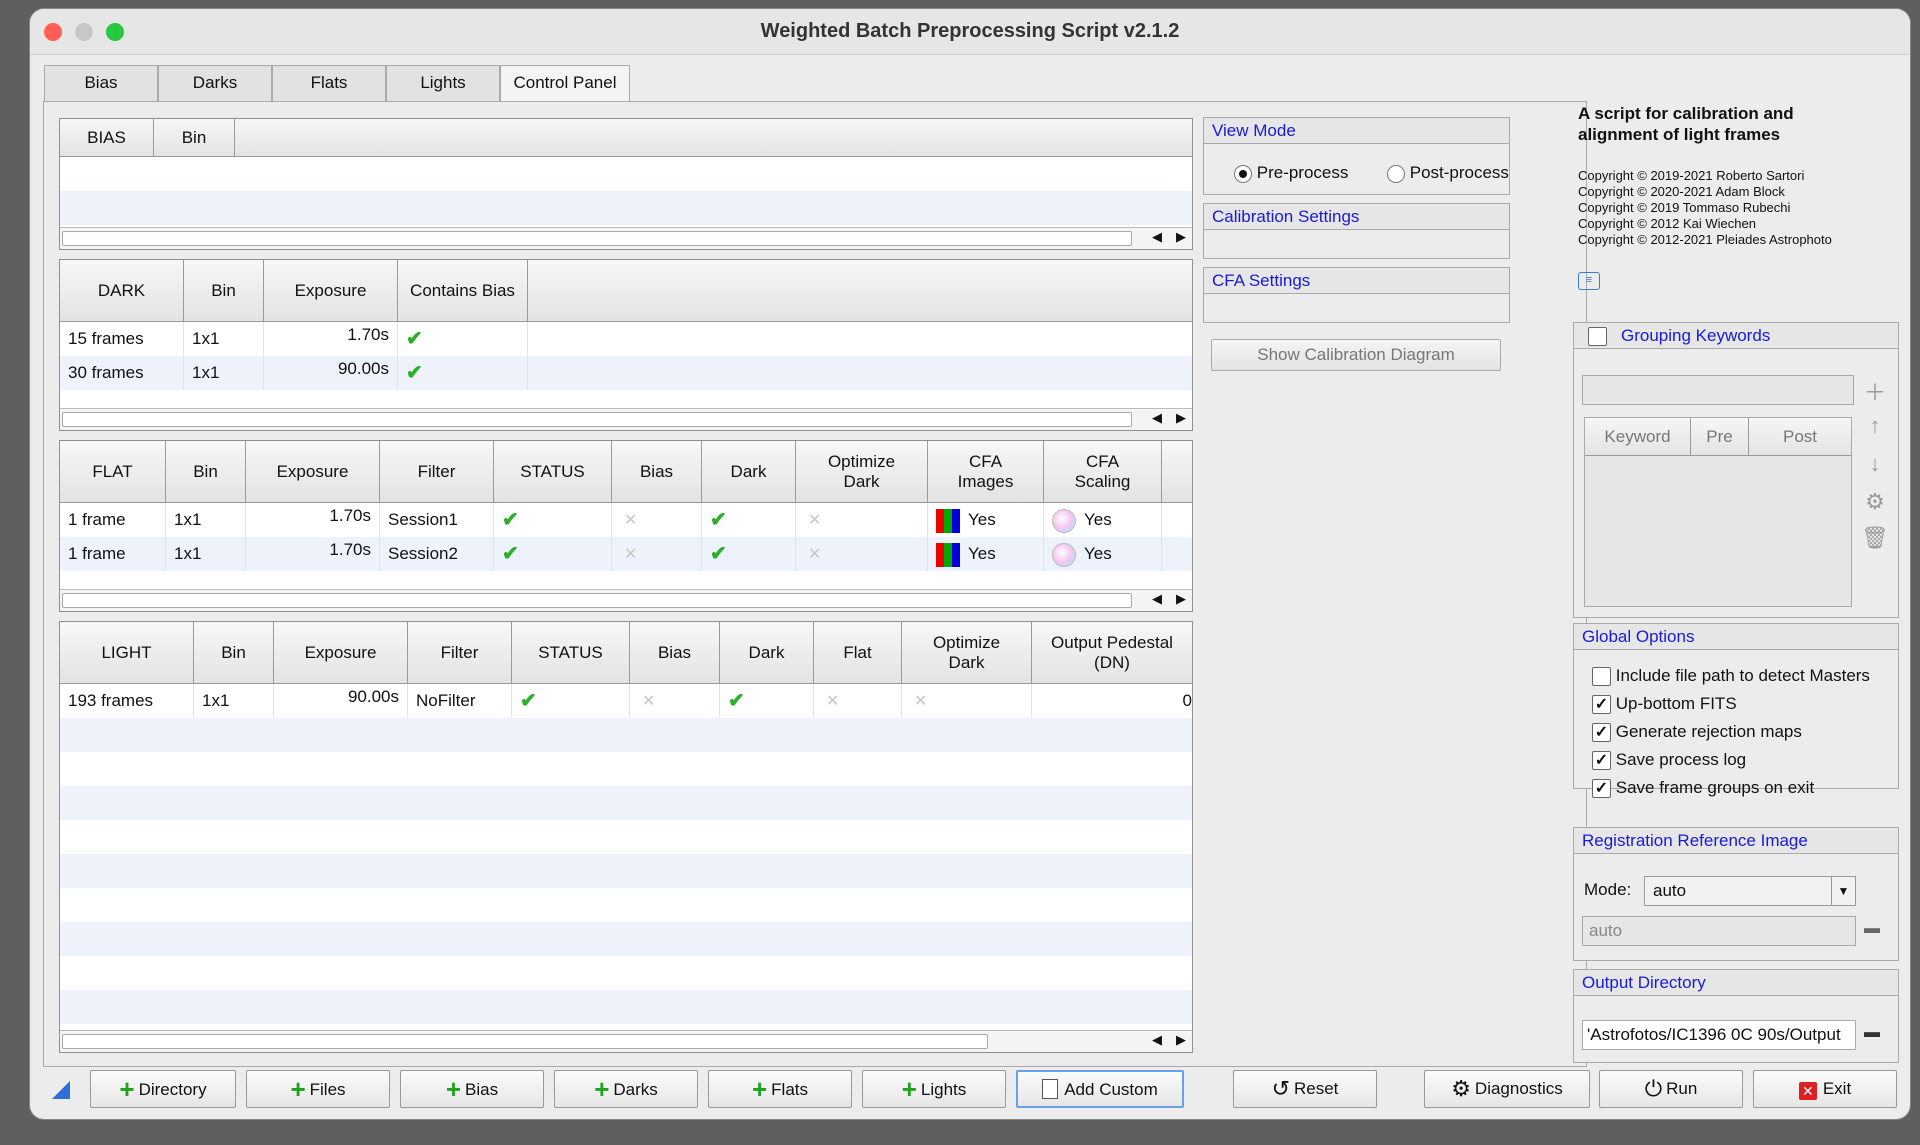 Image resolution: width=1920 pixels, height=1145 pixels. I want to click on add-directory-button: + Directory, so click(163, 1089).